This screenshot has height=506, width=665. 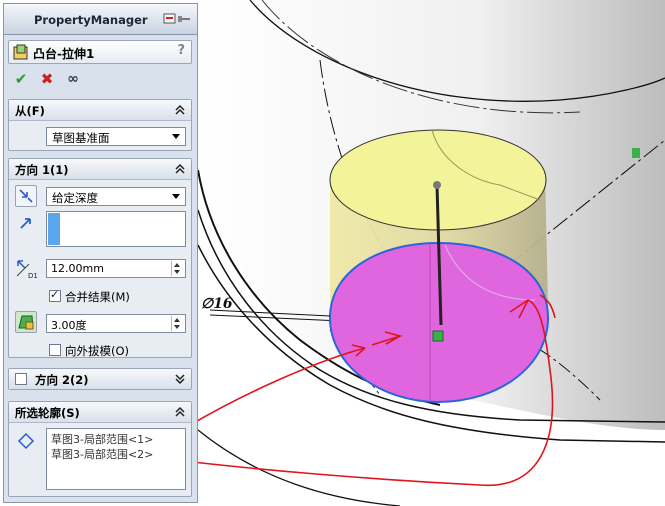 What do you see at coordinates (116, 196) in the screenshot?
I see `end-condition-select: 给定深度` at bounding box center [116, 196].